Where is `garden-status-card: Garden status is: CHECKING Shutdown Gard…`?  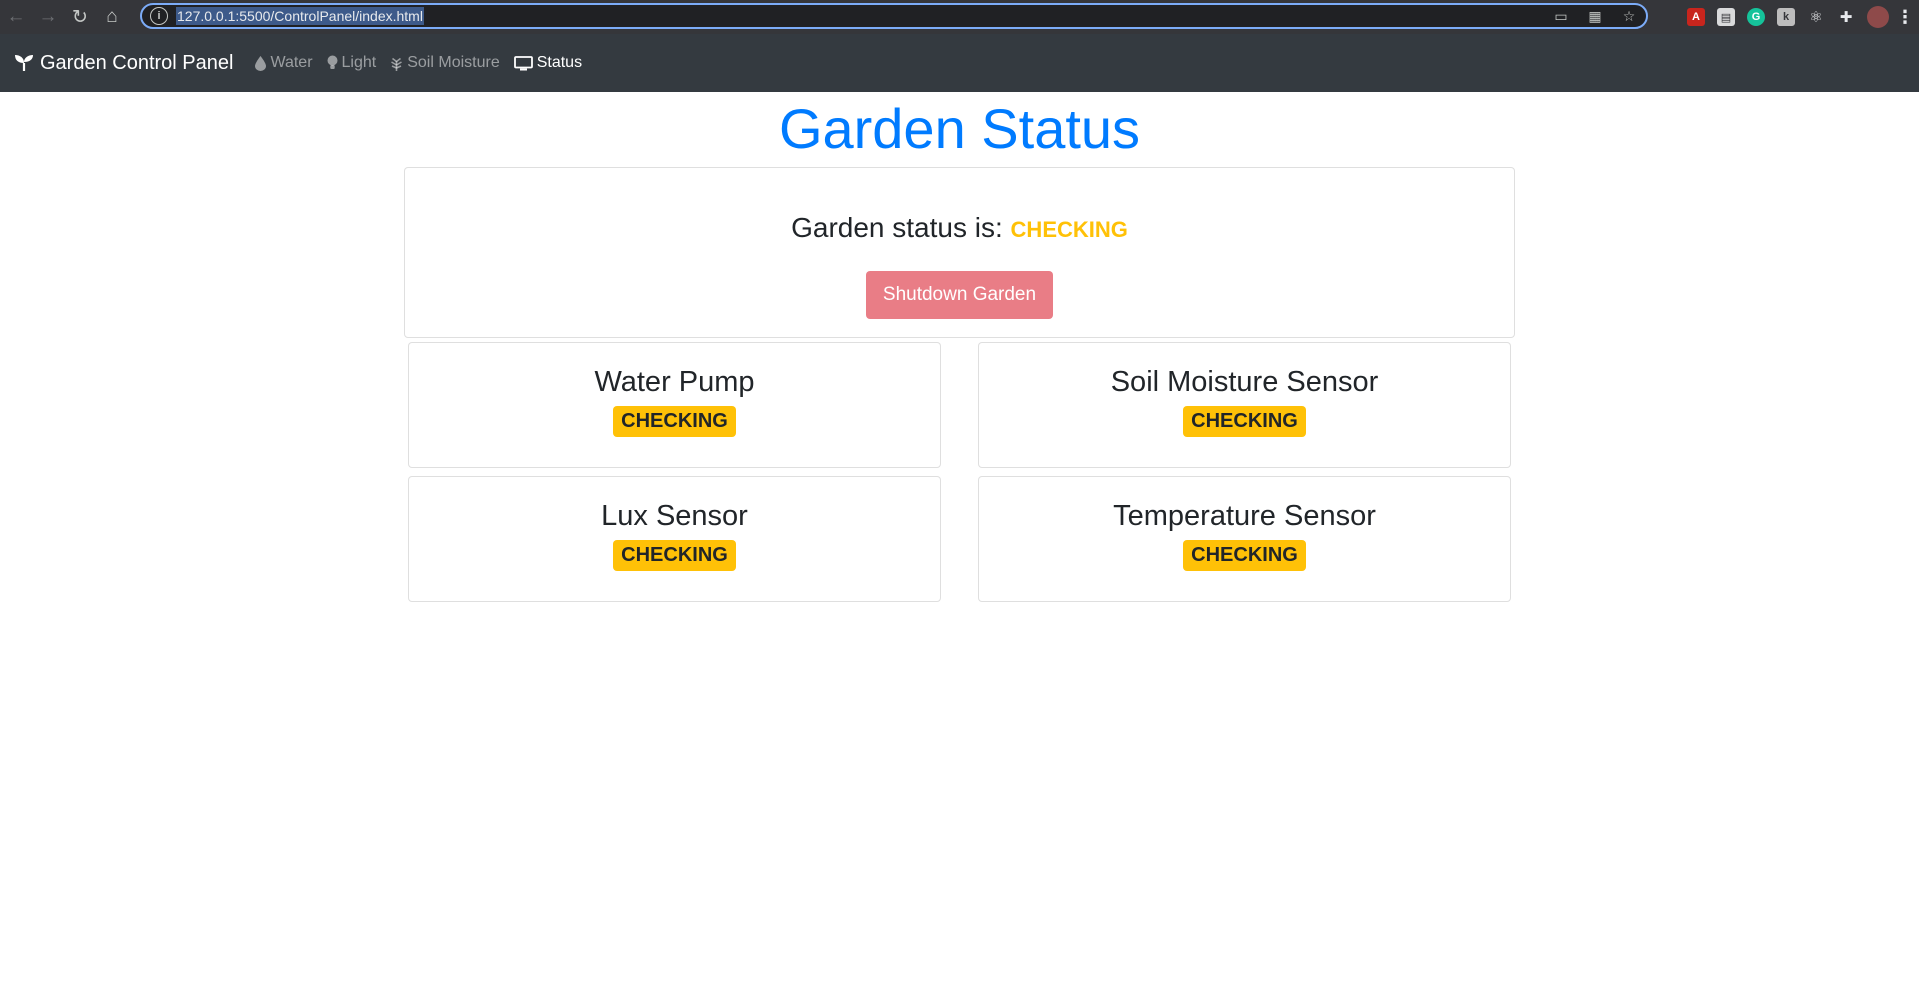
garden-status-card: Garden status is: CHECKING Shutdown Gard… is located at coordinates (959, 252).